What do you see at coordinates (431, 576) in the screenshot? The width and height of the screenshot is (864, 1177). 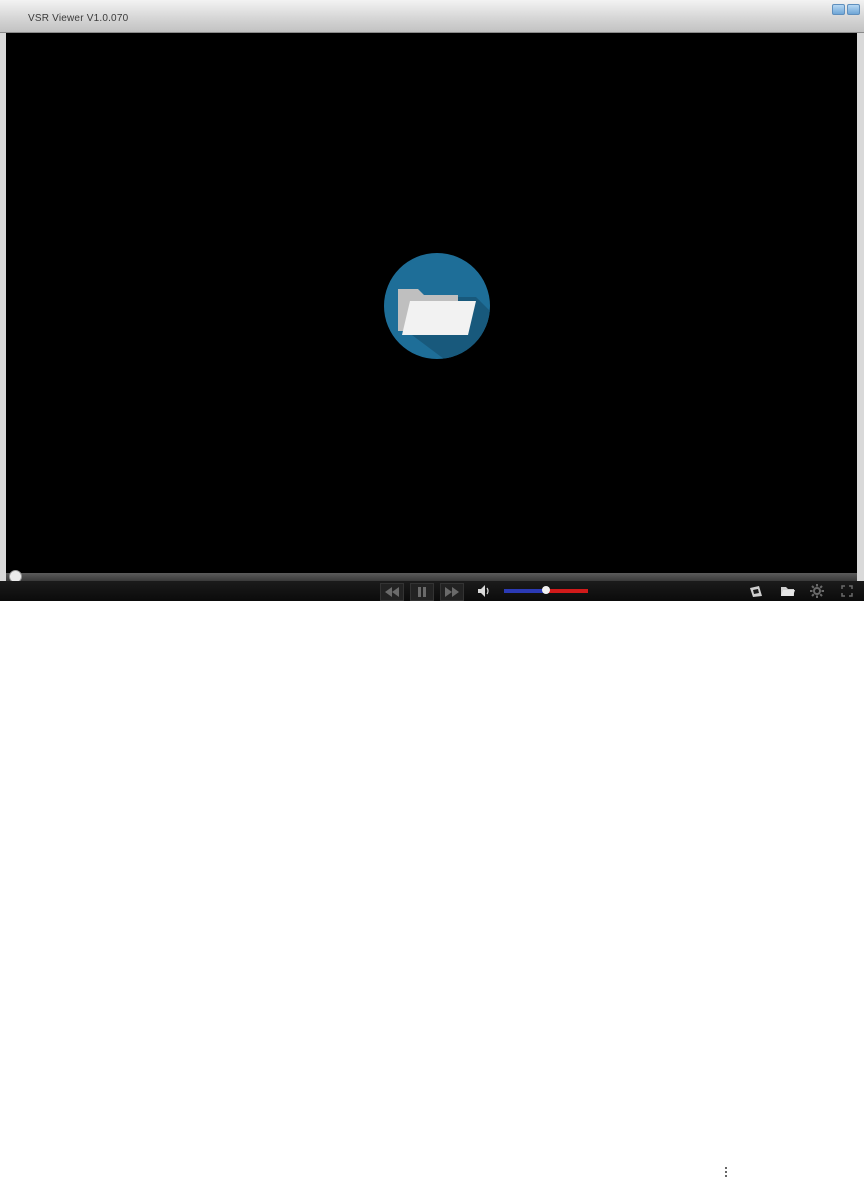 I see `seek-bar` at bounding box center [431, 576].